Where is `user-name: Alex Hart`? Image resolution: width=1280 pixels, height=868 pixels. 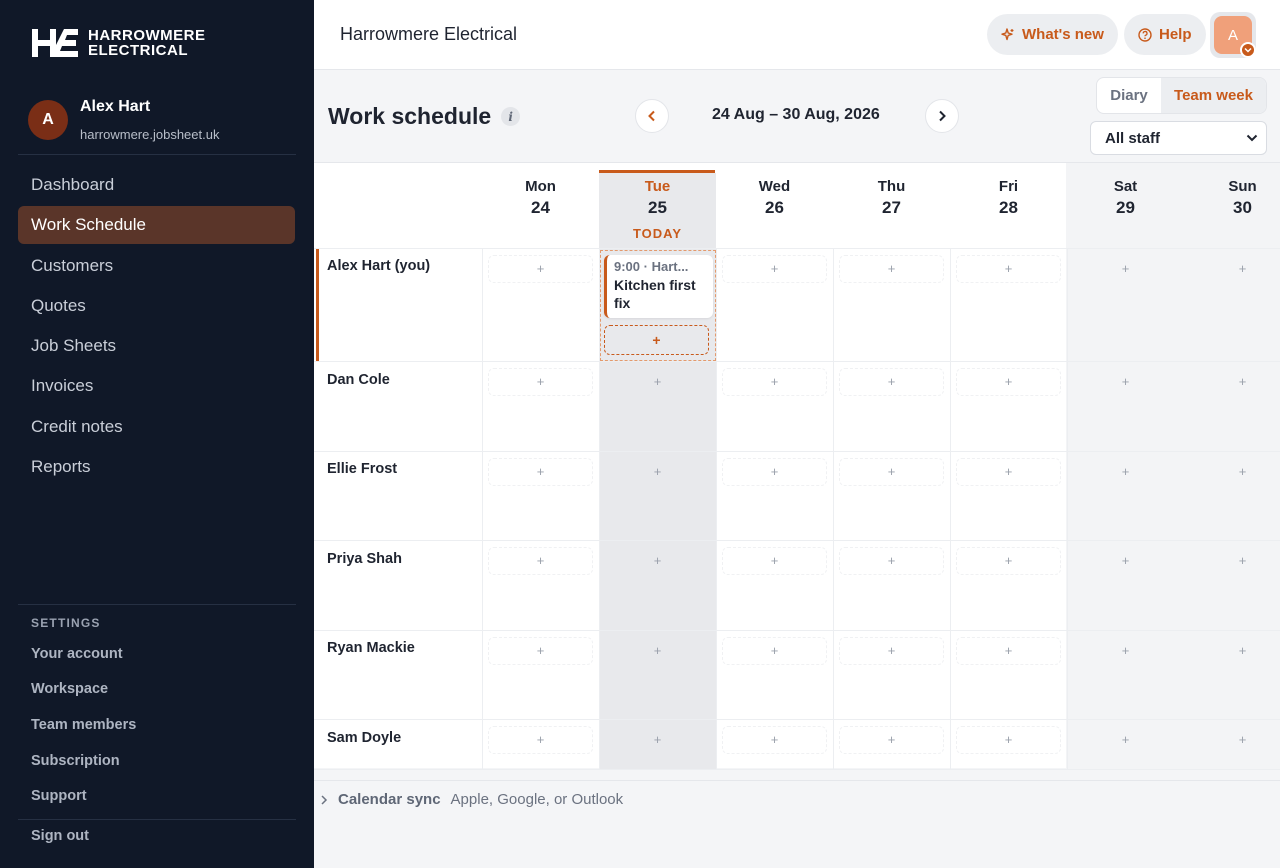 user-name: Alex Hart is located at coordinates (115, 106).